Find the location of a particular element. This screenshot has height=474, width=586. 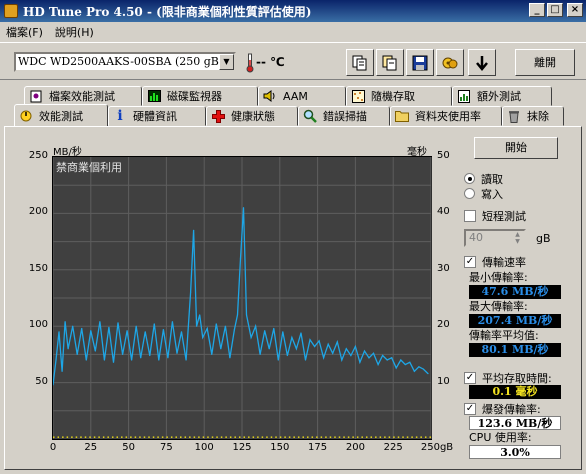

x-tick-label: 200 is located at coordinates (355, 447).